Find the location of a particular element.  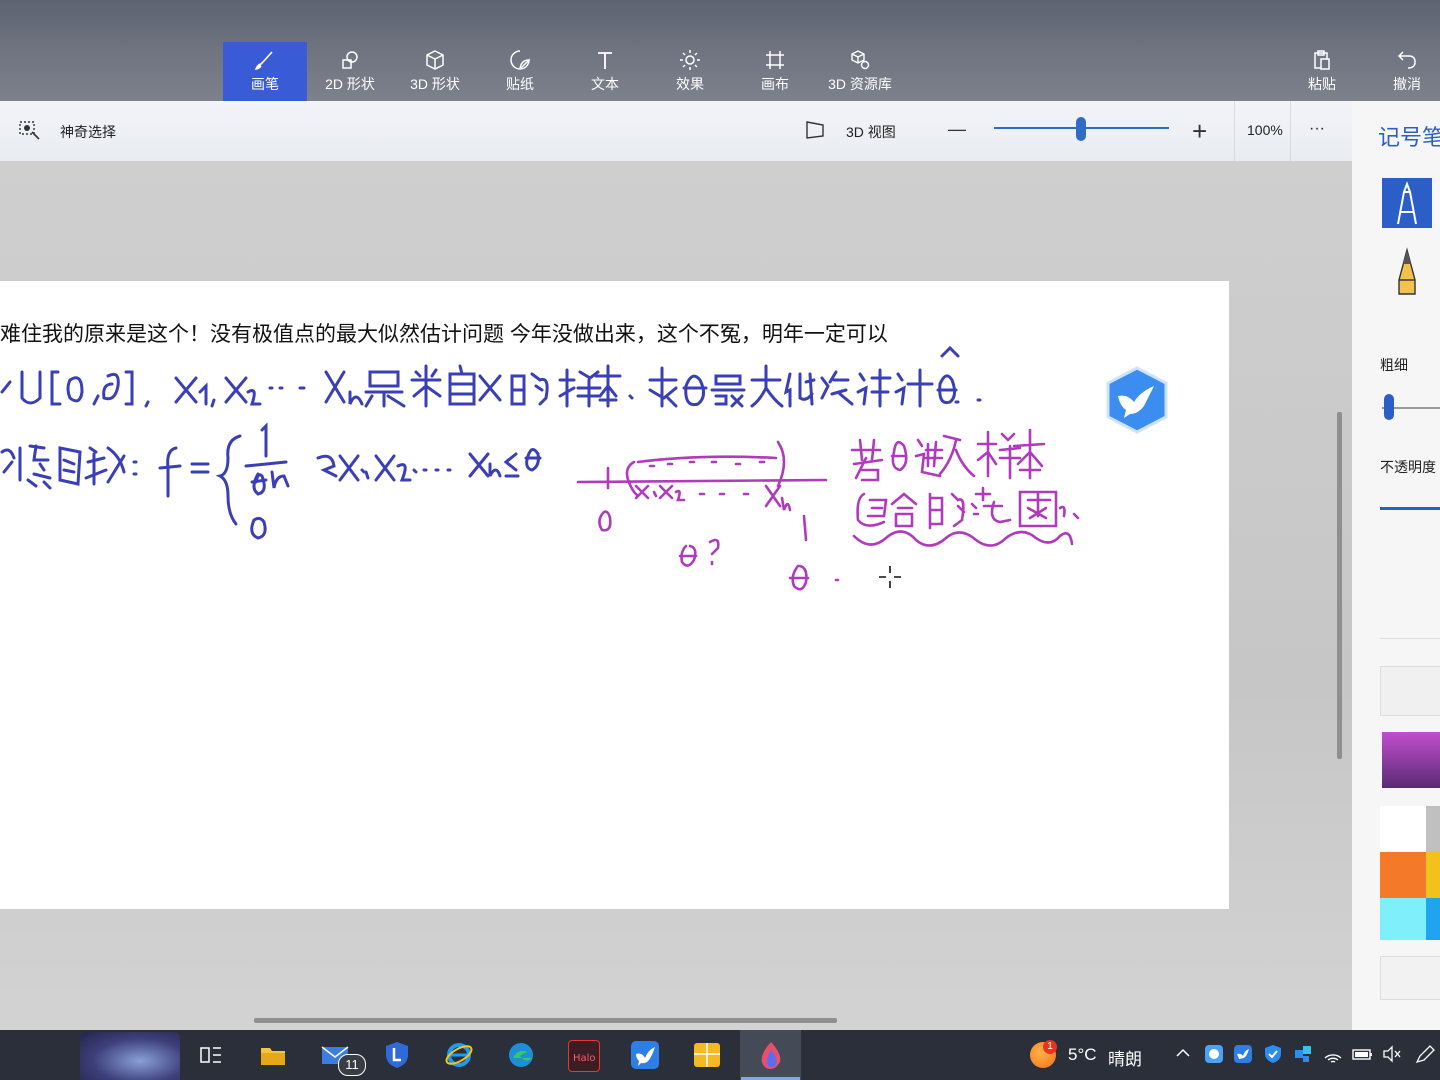

paste-button: 粘贴 is located at coordinates (1322, 71).